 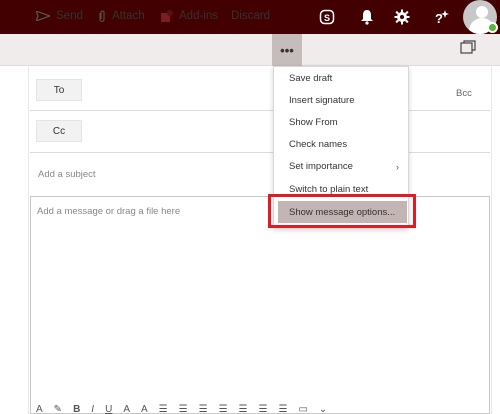 What do you see at coordinates (313, 122) in the screenshot?
I see `menu-item-label: Show From` at bounding box center [313, 122].